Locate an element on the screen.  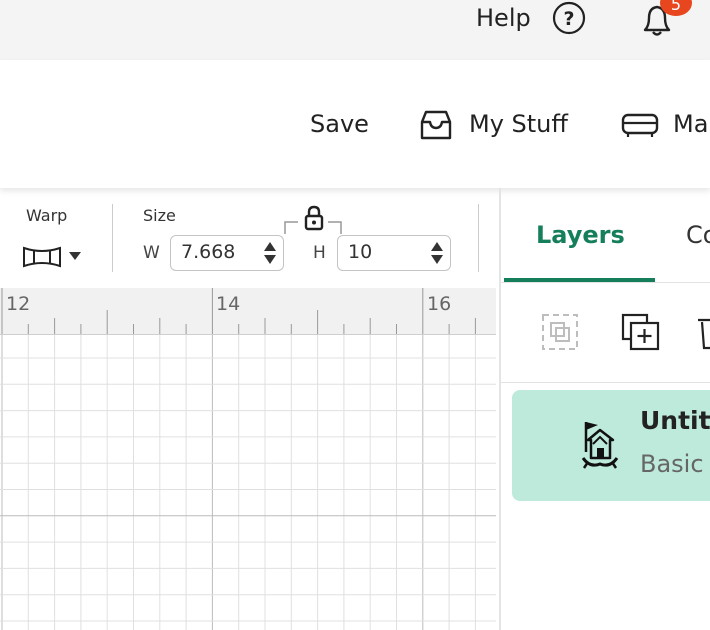
warp-shape-icon is located at coordinates (42, 257).